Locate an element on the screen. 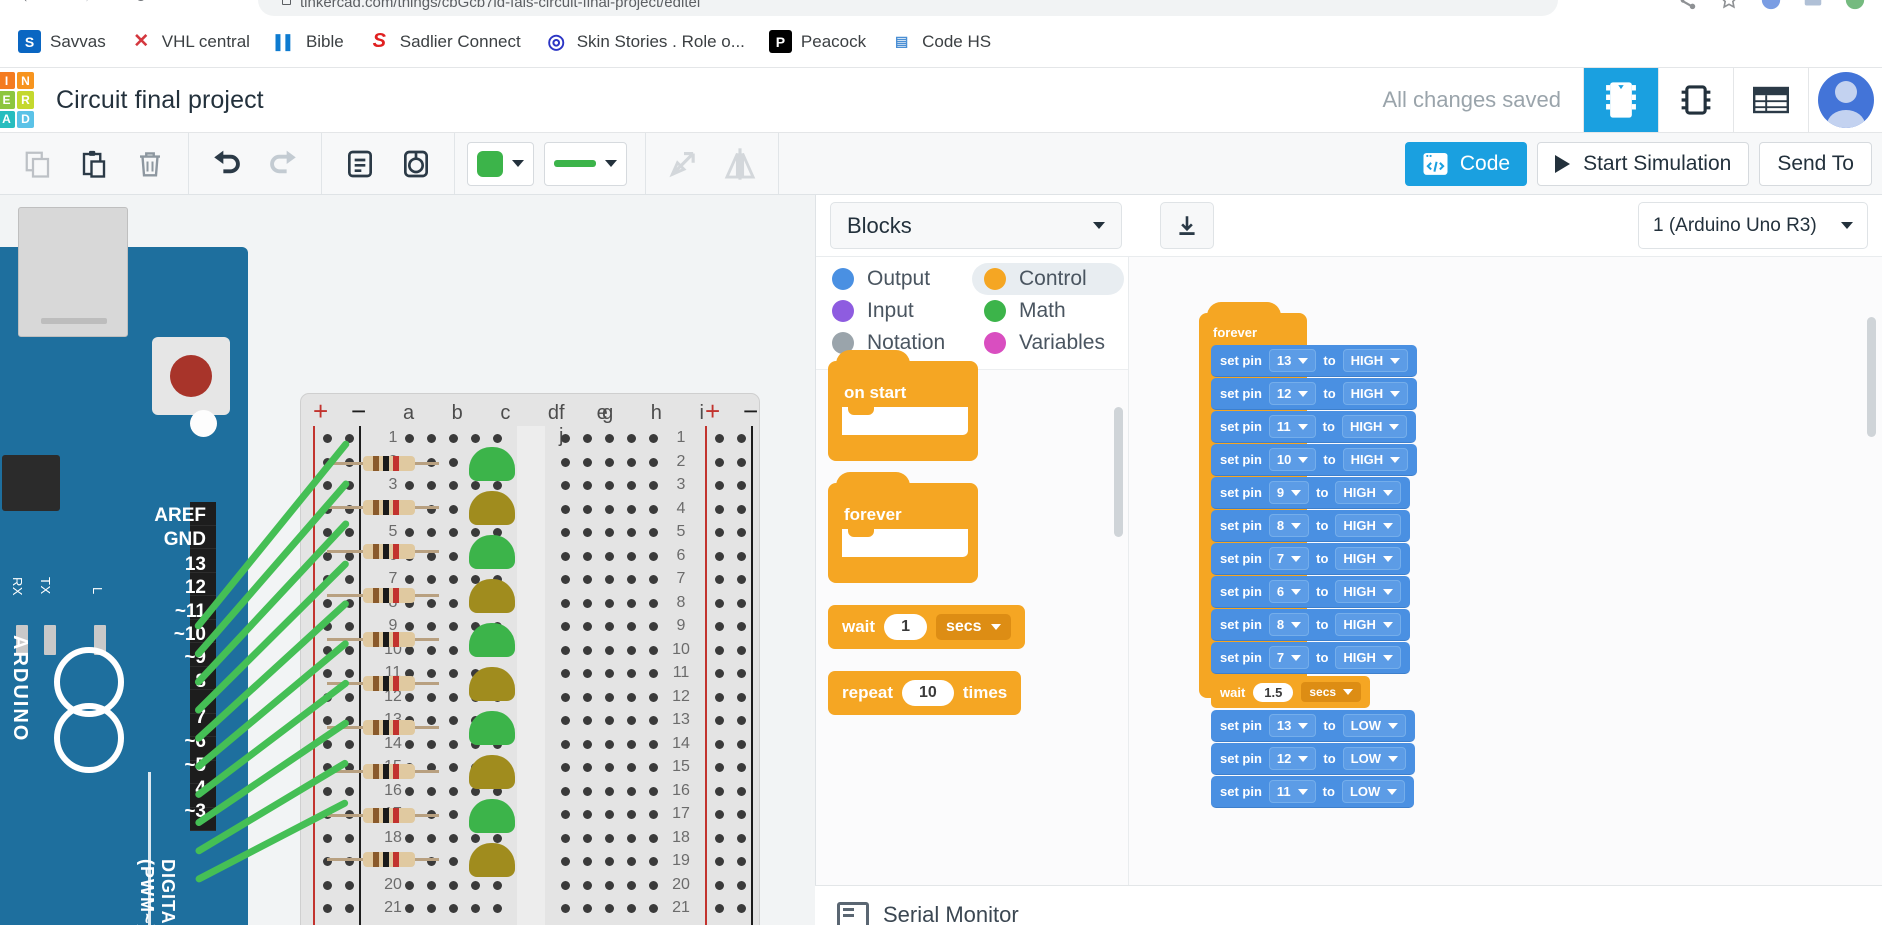 The width and height of the screenshot is (1882, 925). components-view-button is located at coordinates (1620, 100).